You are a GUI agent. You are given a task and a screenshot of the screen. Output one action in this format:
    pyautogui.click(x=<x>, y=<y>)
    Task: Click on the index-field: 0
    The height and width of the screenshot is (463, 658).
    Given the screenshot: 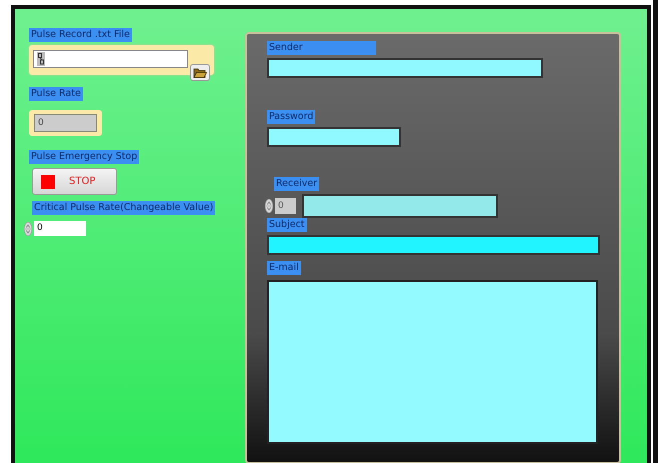 What is the action you would take?
    pyautogui.click(x=285, y=206)
    